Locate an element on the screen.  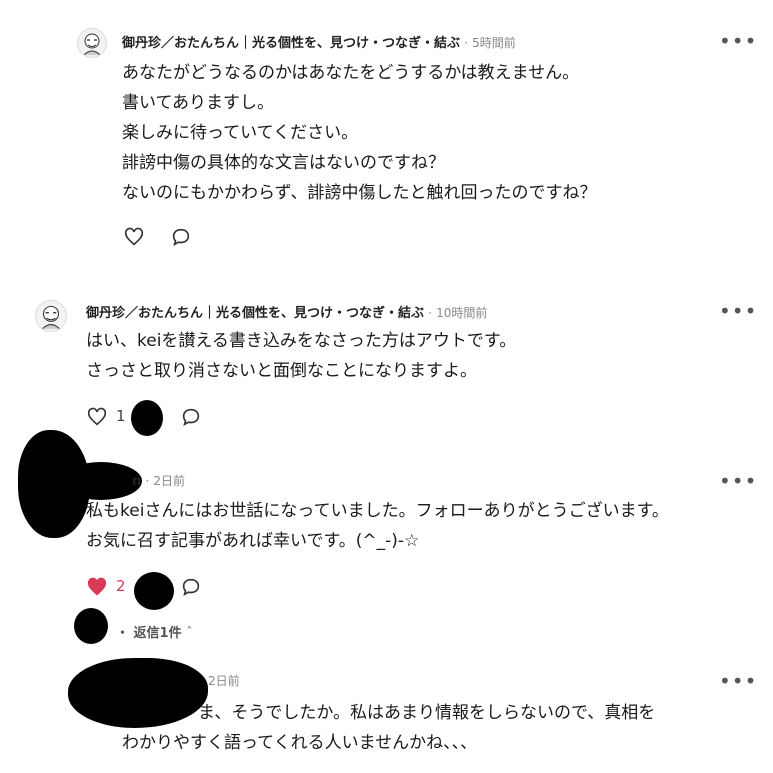
comment-line: ま、そうでしたか。私はあまり情報をしらないので、真相を is located at coordinates (427, 713).